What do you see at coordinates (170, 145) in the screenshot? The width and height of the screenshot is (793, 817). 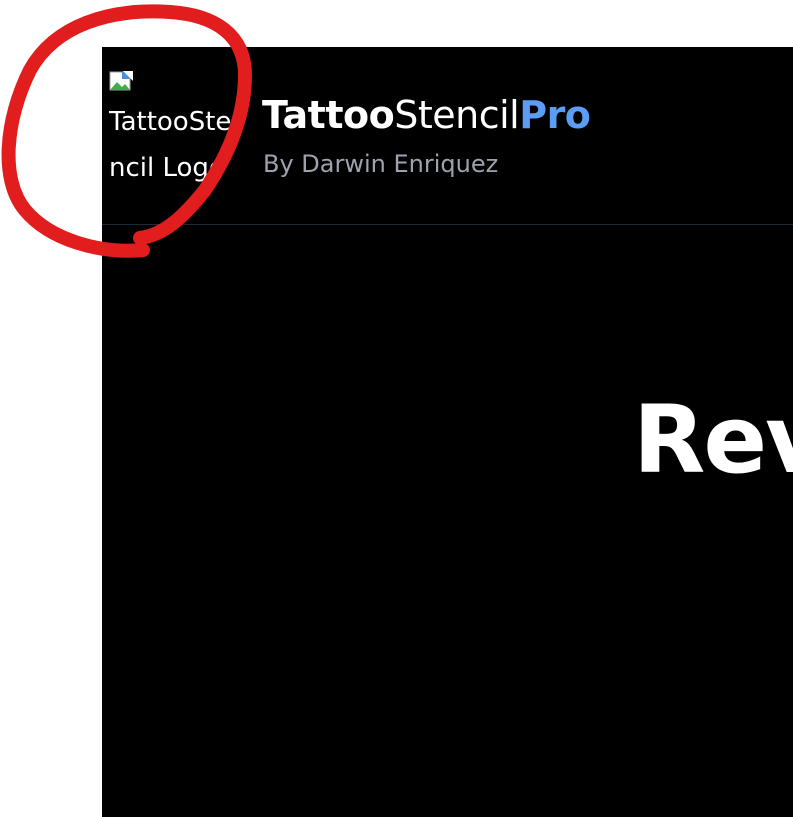 I see `logo-alt-text: TattooStencil Logo` at bounding box center [170, 145].